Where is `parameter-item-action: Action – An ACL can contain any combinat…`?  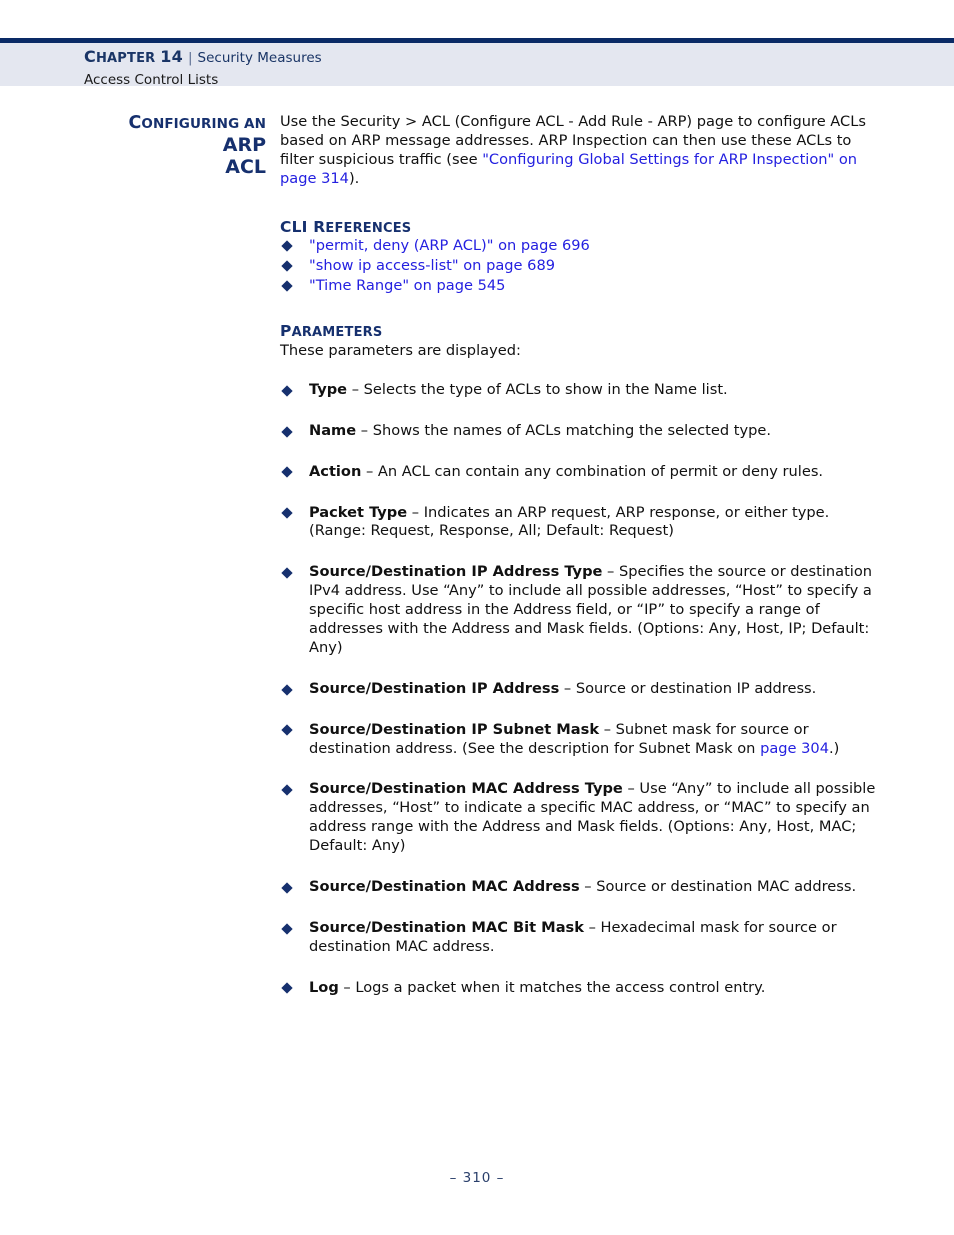
parameter-item-action: Action – An ACL can contain any combinat… is located at coordinates (580, 472).